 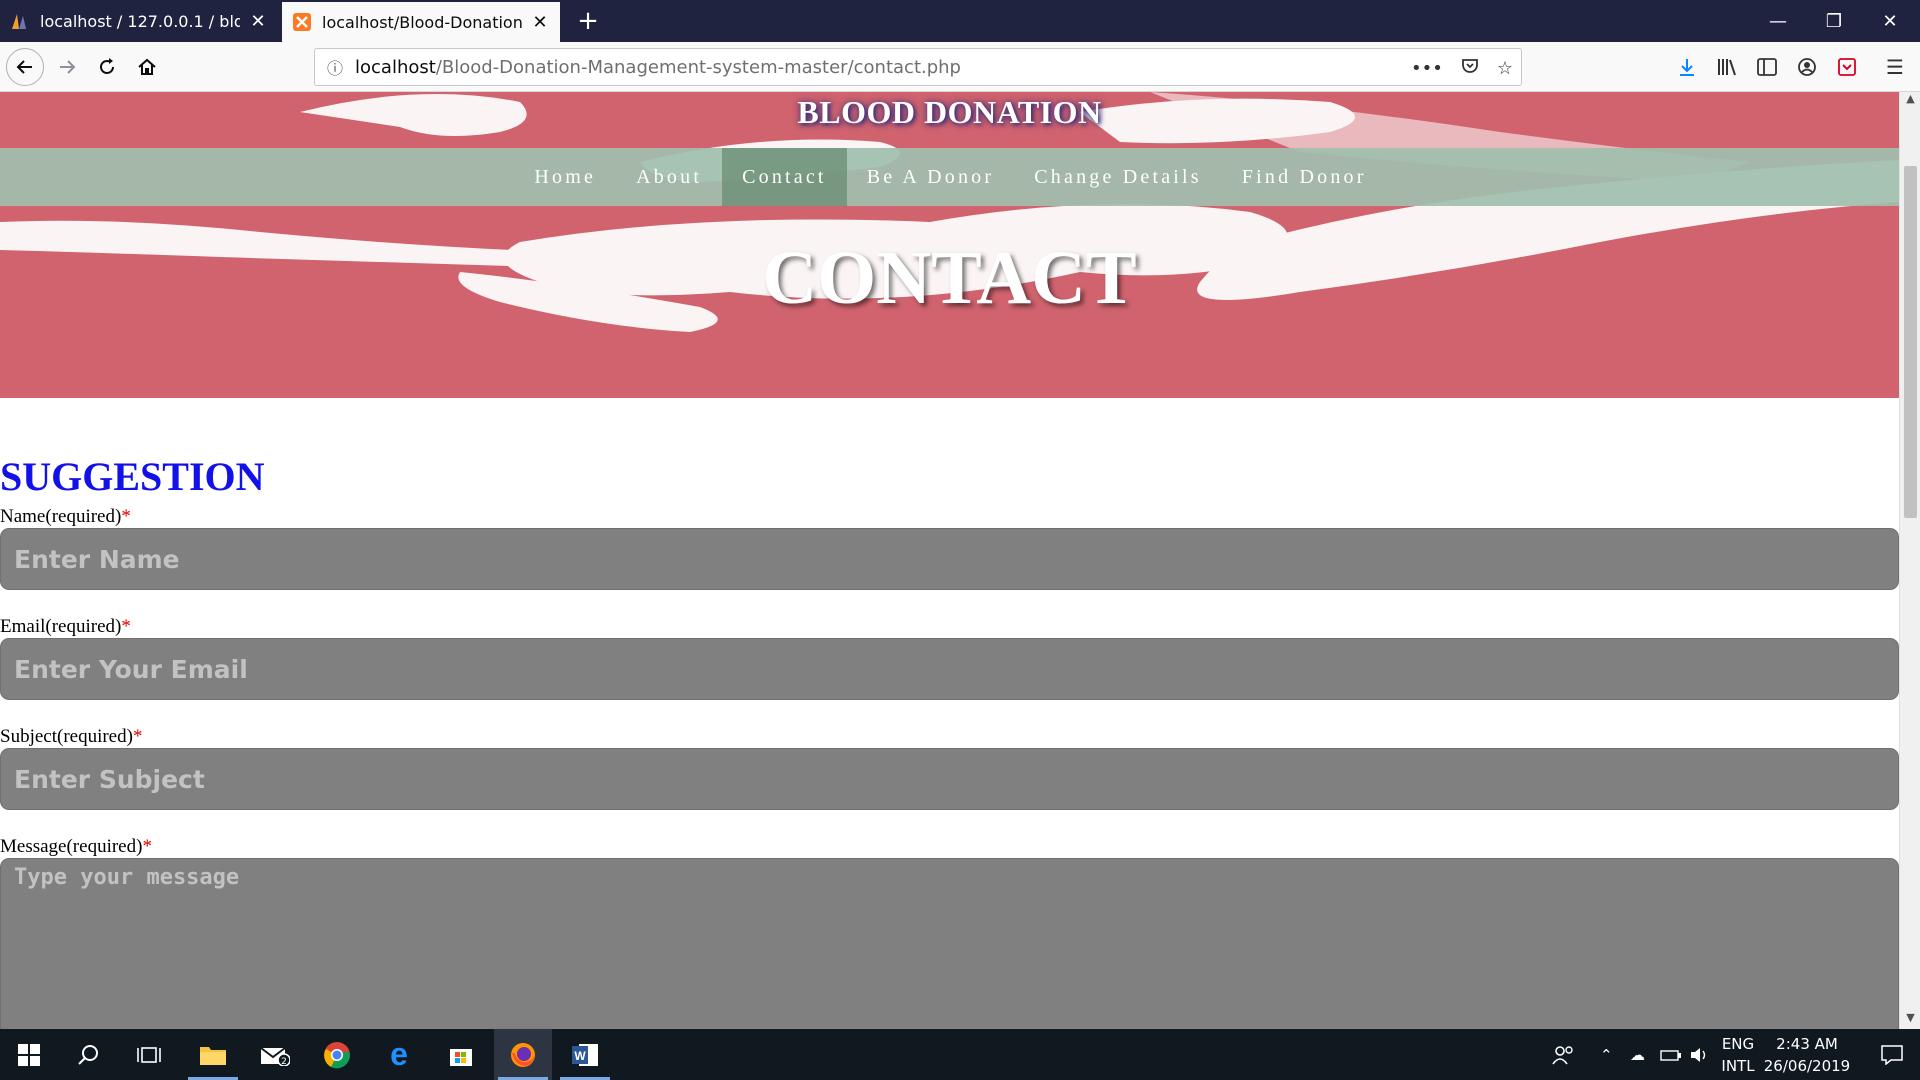 I want to click on nav-home: Home, so click(x=565, y=177).